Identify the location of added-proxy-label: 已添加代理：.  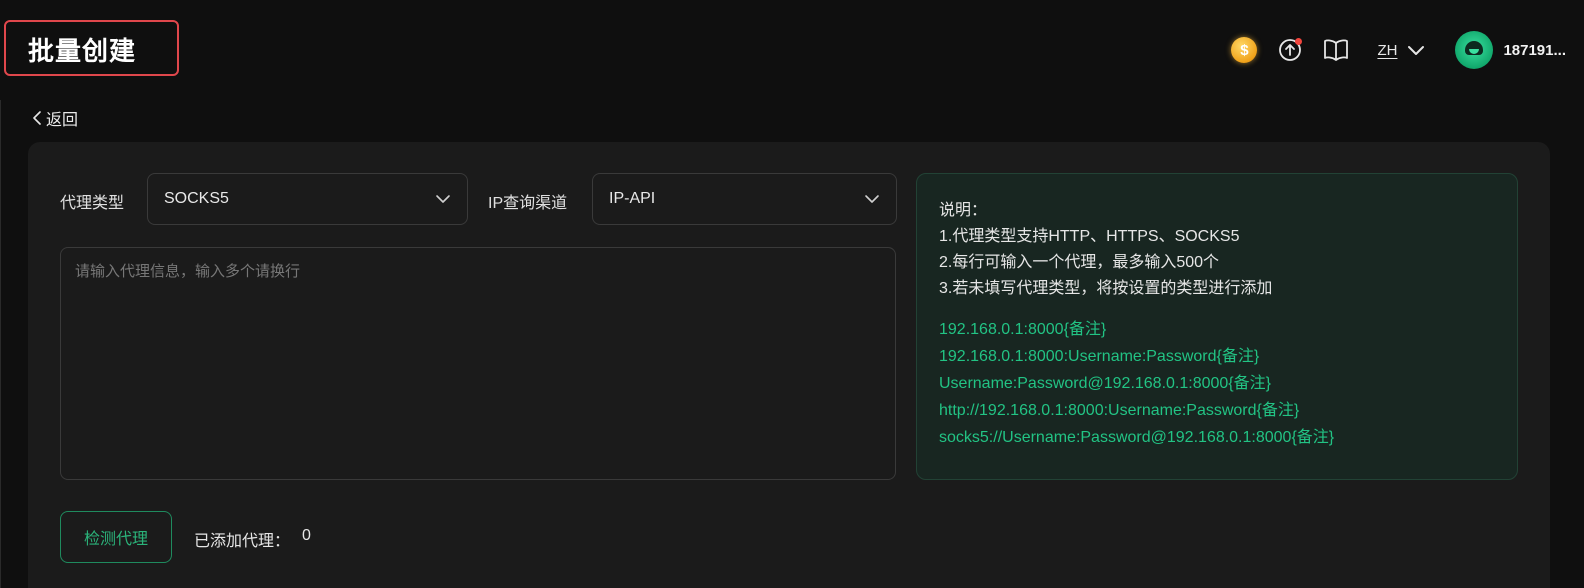
(242, 541).